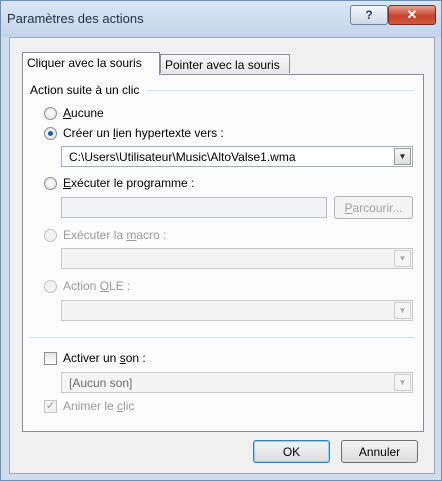  Describe the element at coordinates (98, 406) in the screenshot. I see `animate-click-label: Animer le clic` at that location.